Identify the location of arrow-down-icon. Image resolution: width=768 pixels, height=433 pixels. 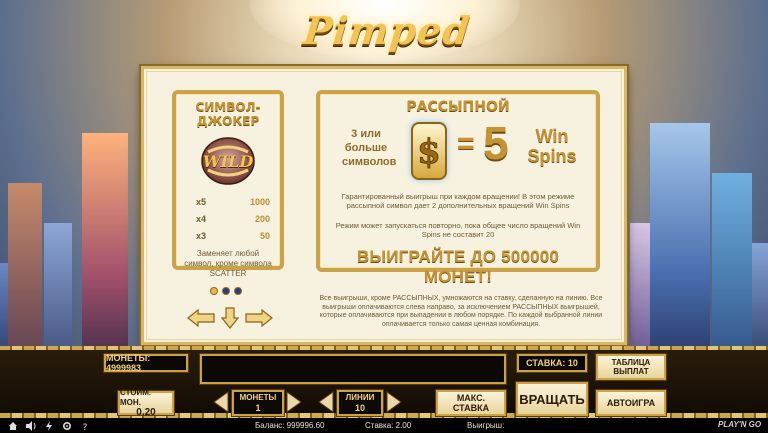
(230, 318).